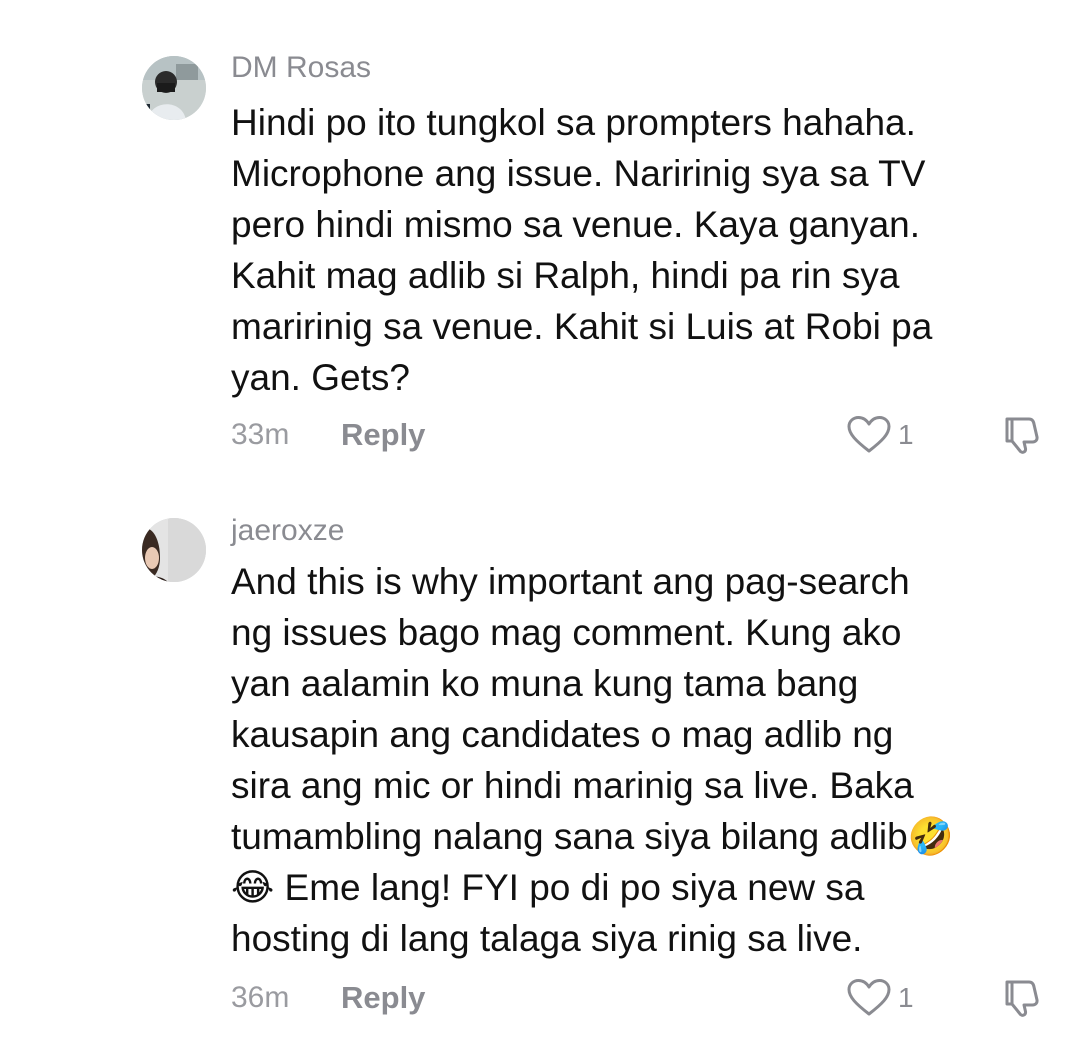  Describe the element at coordinates (640, 435) in the screenshot. I see `comment-actions: 33m Reply 1` at that location.